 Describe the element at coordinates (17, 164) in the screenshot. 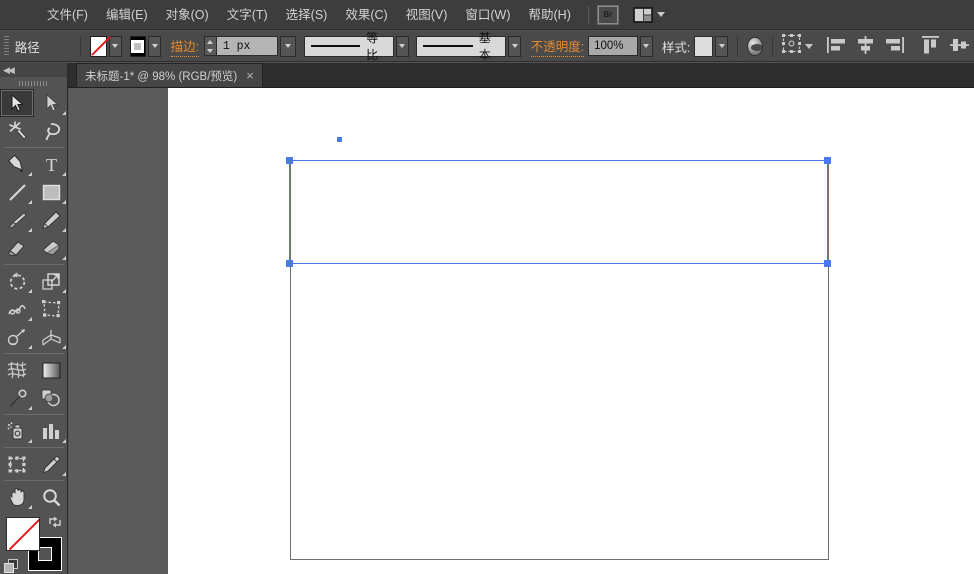

I see `pen-tool` at that location.